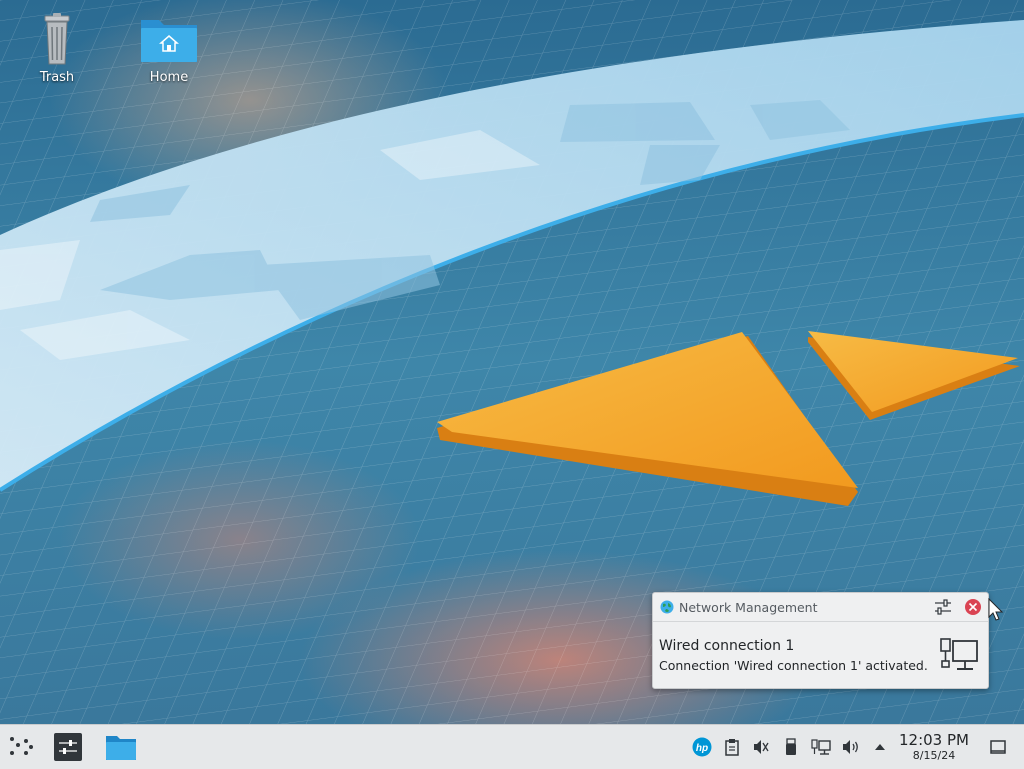 Image resolution: width=1024 pixels, height=769 pixels. I want to click on show-desktop-icon, so click(998, 747).